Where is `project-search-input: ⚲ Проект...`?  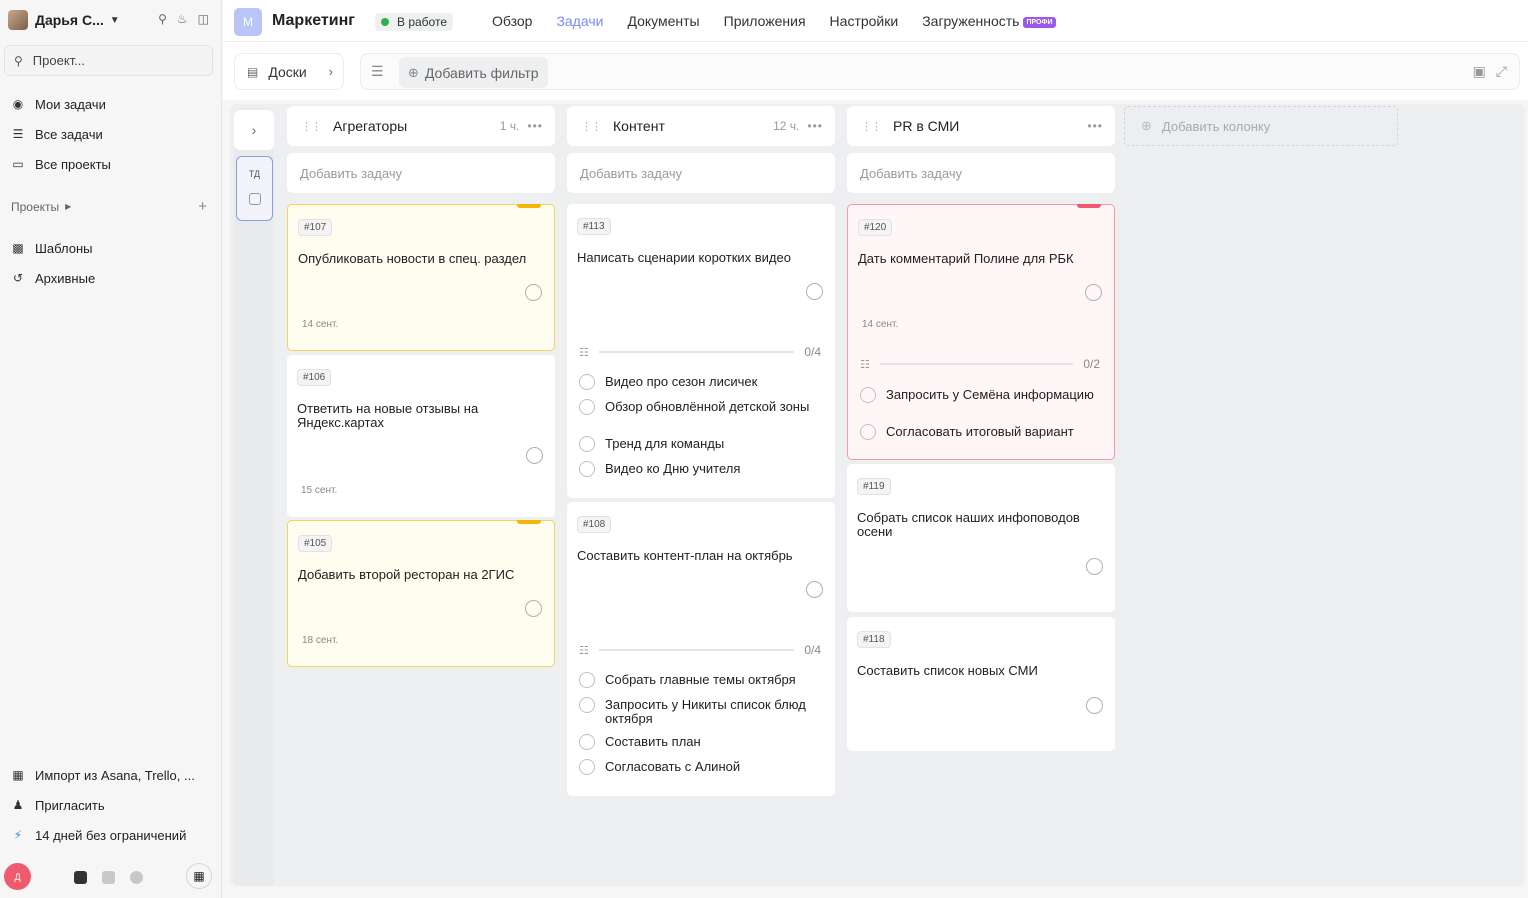 project-search-input: ⚲ Проект... is located at coordinates (108, 60).